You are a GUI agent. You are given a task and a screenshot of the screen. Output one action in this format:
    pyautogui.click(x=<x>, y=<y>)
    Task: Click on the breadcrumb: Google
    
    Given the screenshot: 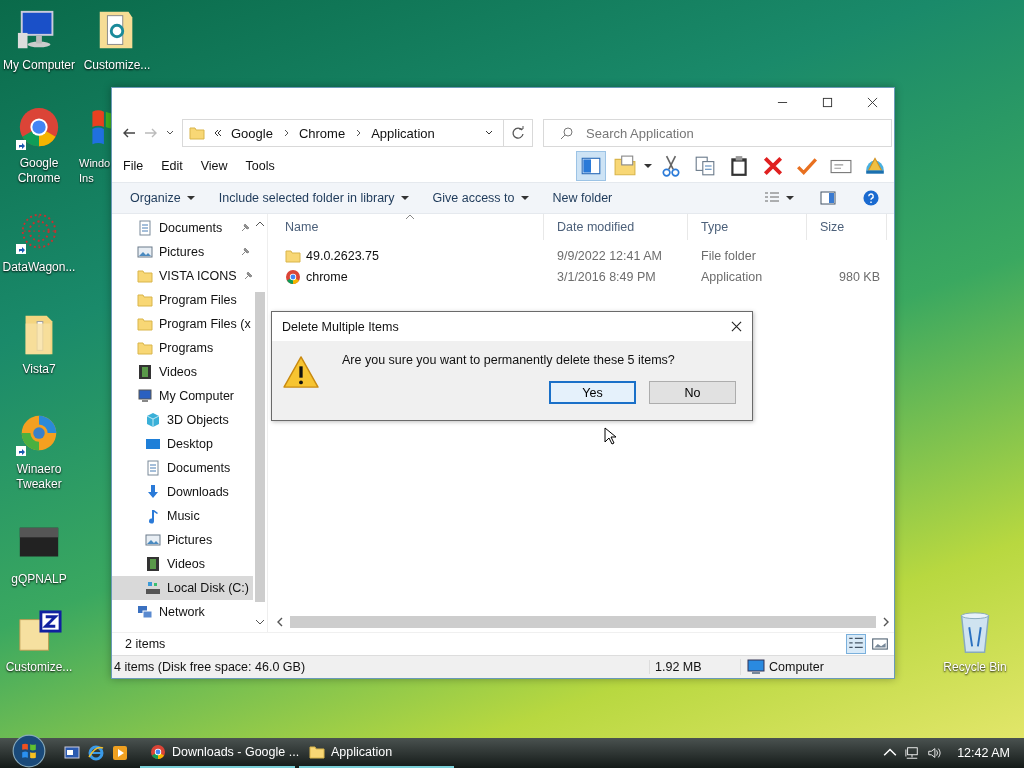 What is the action you would take?
    pyautogui.click(x=252, y=133)
    